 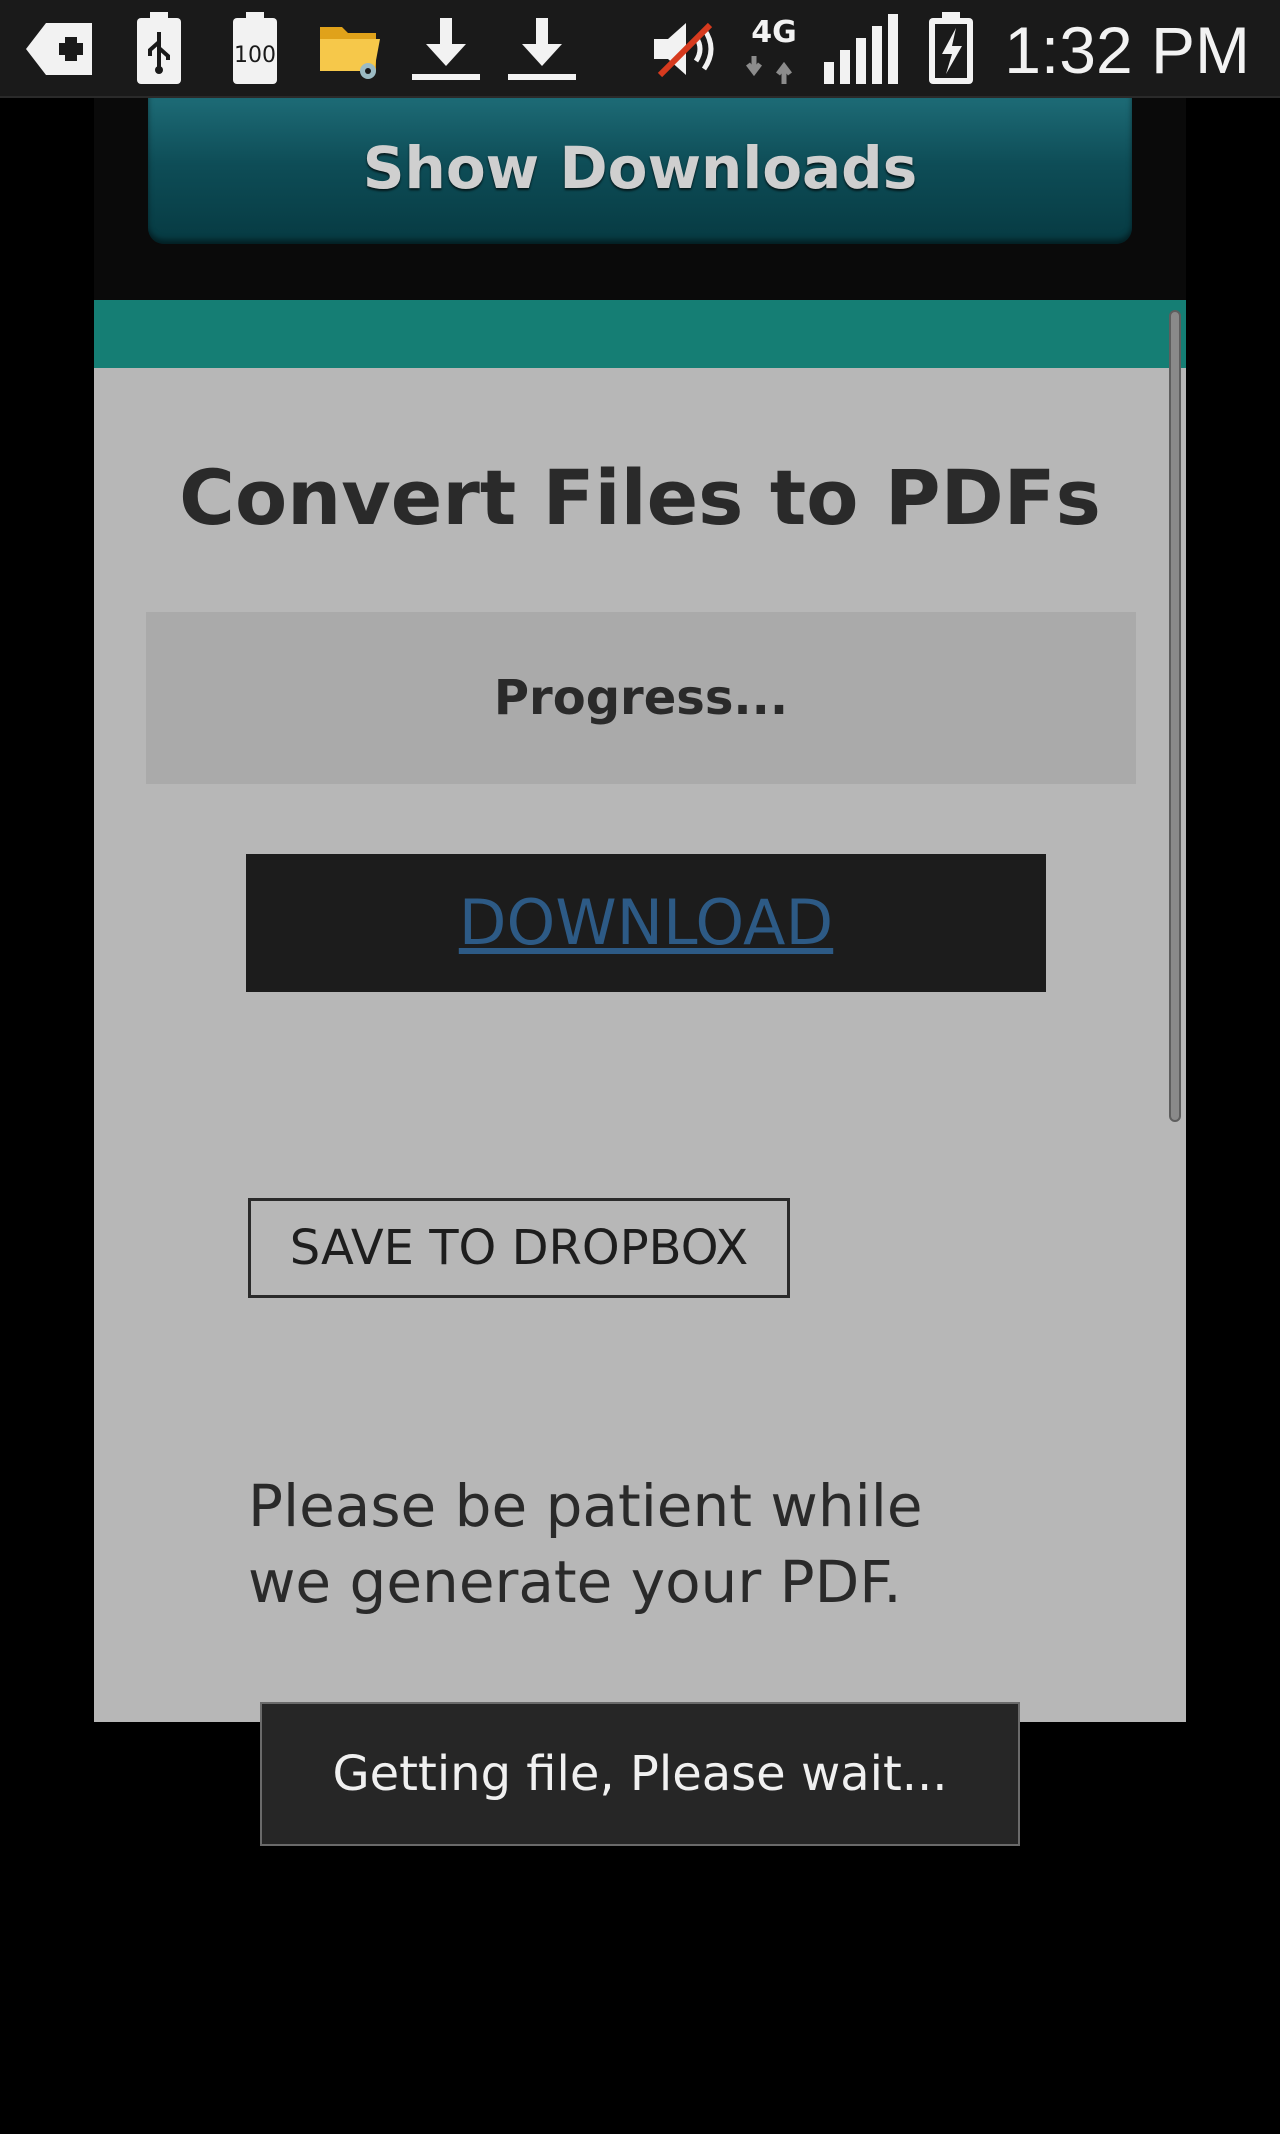 I want to click on svg-text: 100, so click(x=255, y=55).